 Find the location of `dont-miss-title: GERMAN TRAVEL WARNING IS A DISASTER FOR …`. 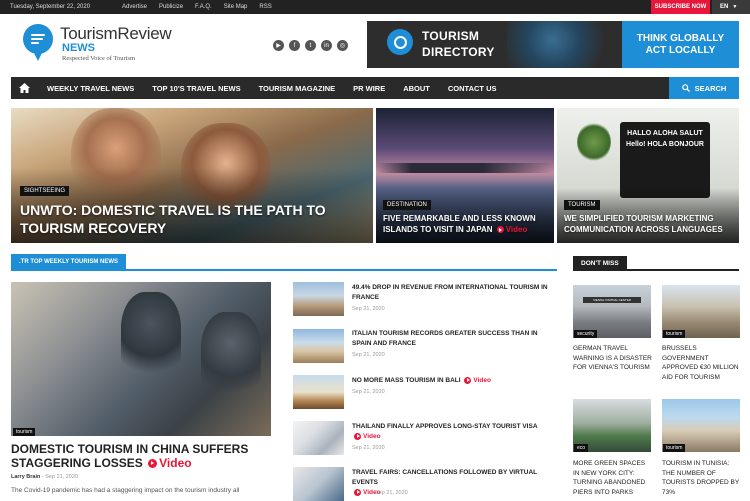

dont-miss-title: GERMAN TRAVEL WARNING IS A DISASTER FOR … is located at coordinates (613, 358).